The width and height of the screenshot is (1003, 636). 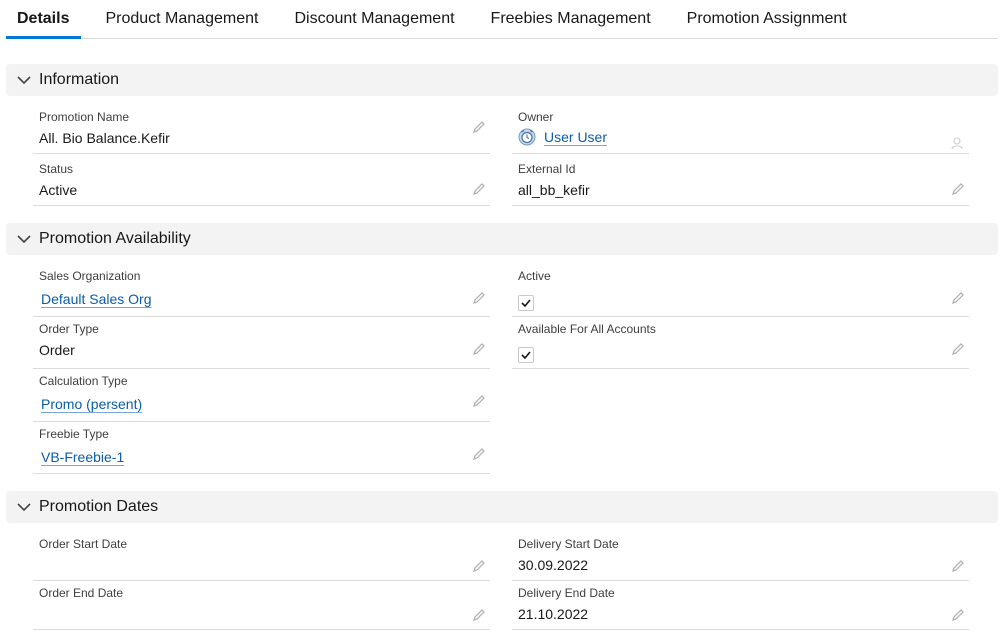 I want to click on field-label: Status, so click(x=56, y=169).